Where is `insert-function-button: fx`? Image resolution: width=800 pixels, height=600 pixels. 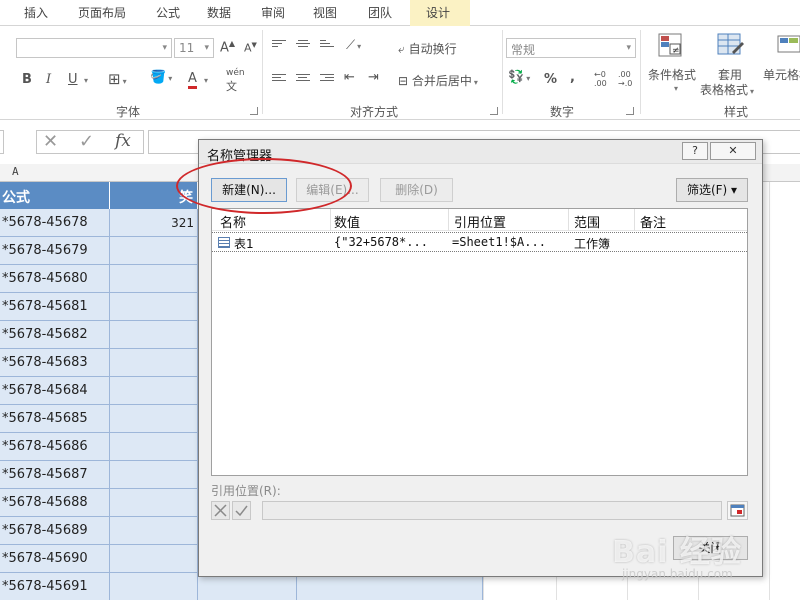
insert-function-button: fx is located at coordinates (123, 141).